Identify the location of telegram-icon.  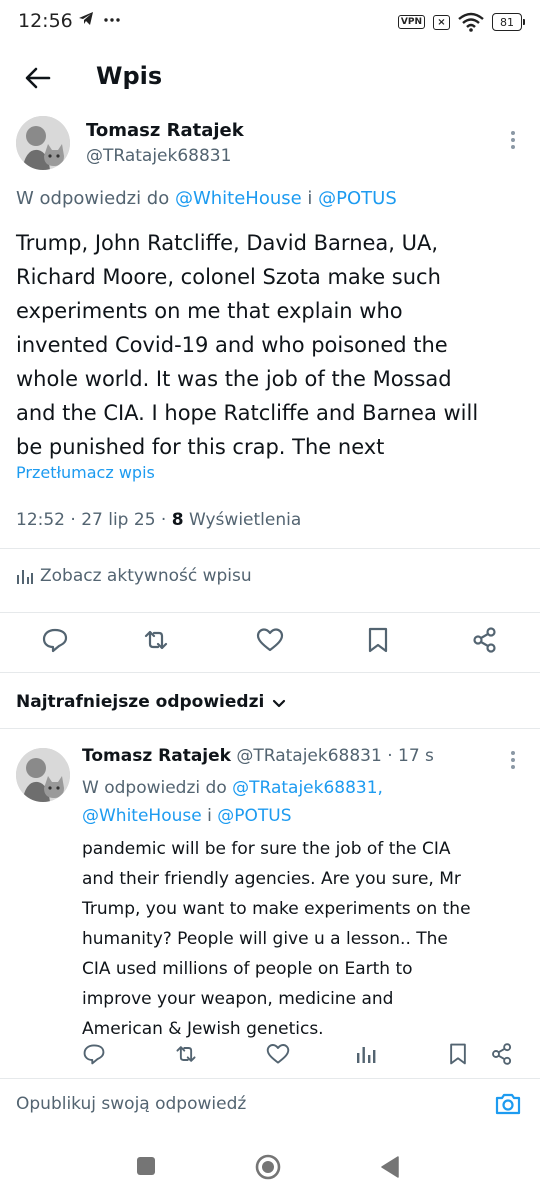
(99, 18).